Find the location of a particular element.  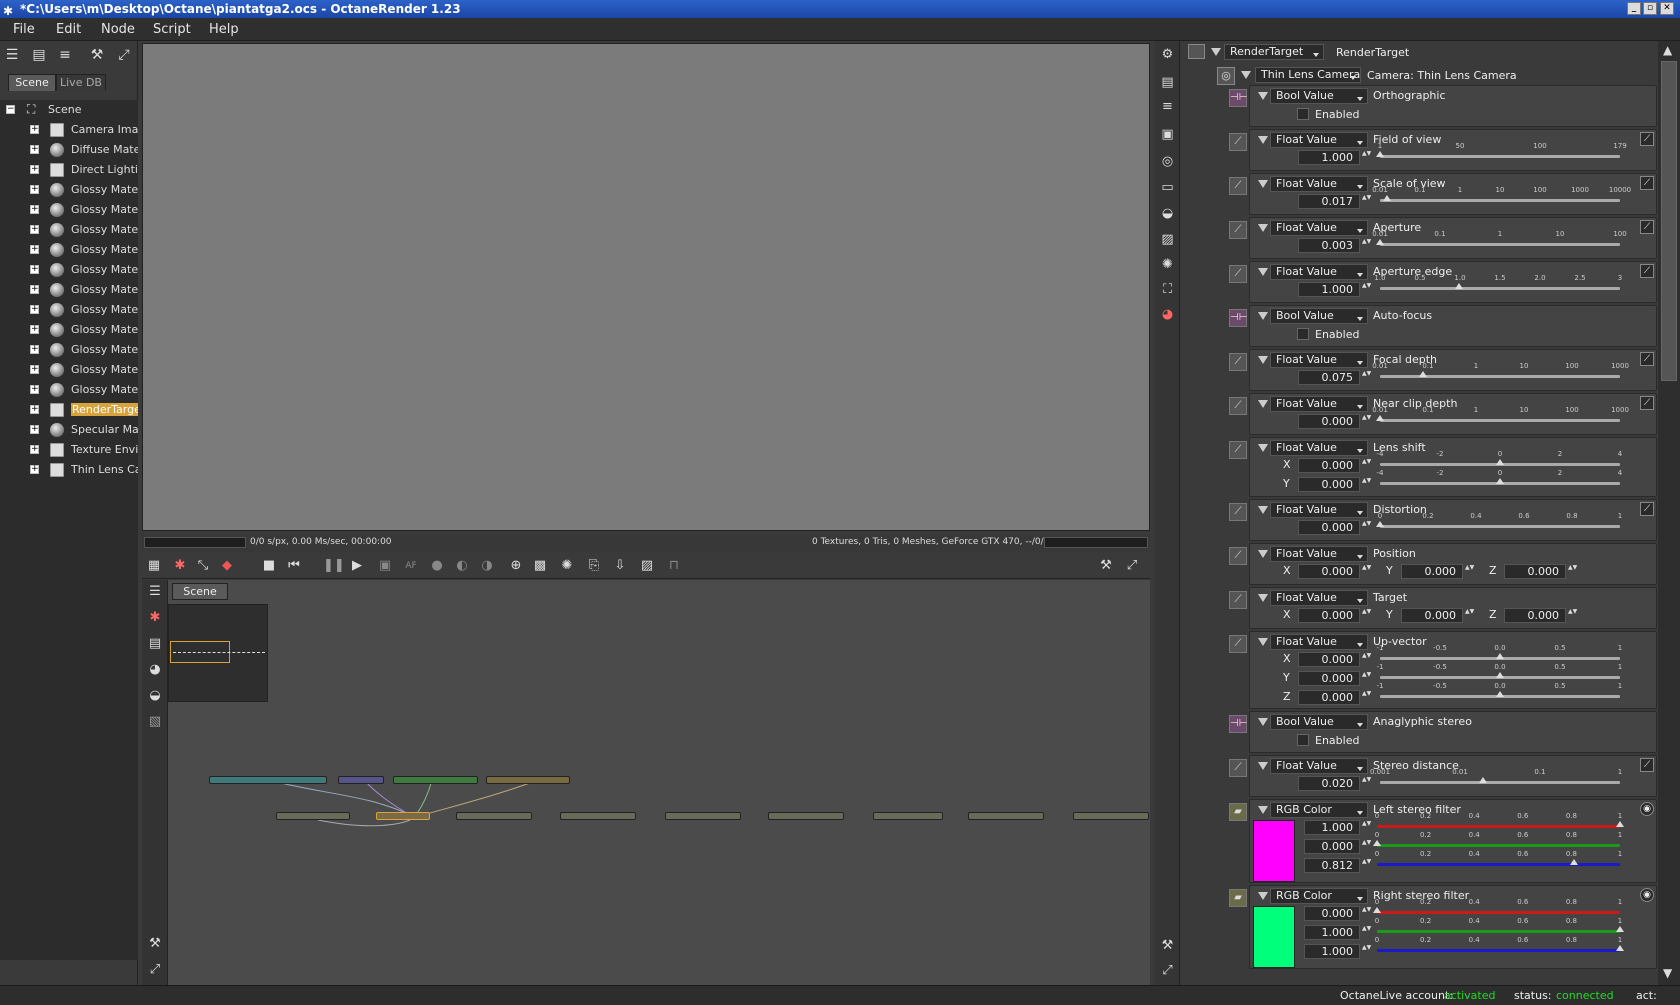

value-slider: 1 50 100 179 is located at coordinates (1501, 152).